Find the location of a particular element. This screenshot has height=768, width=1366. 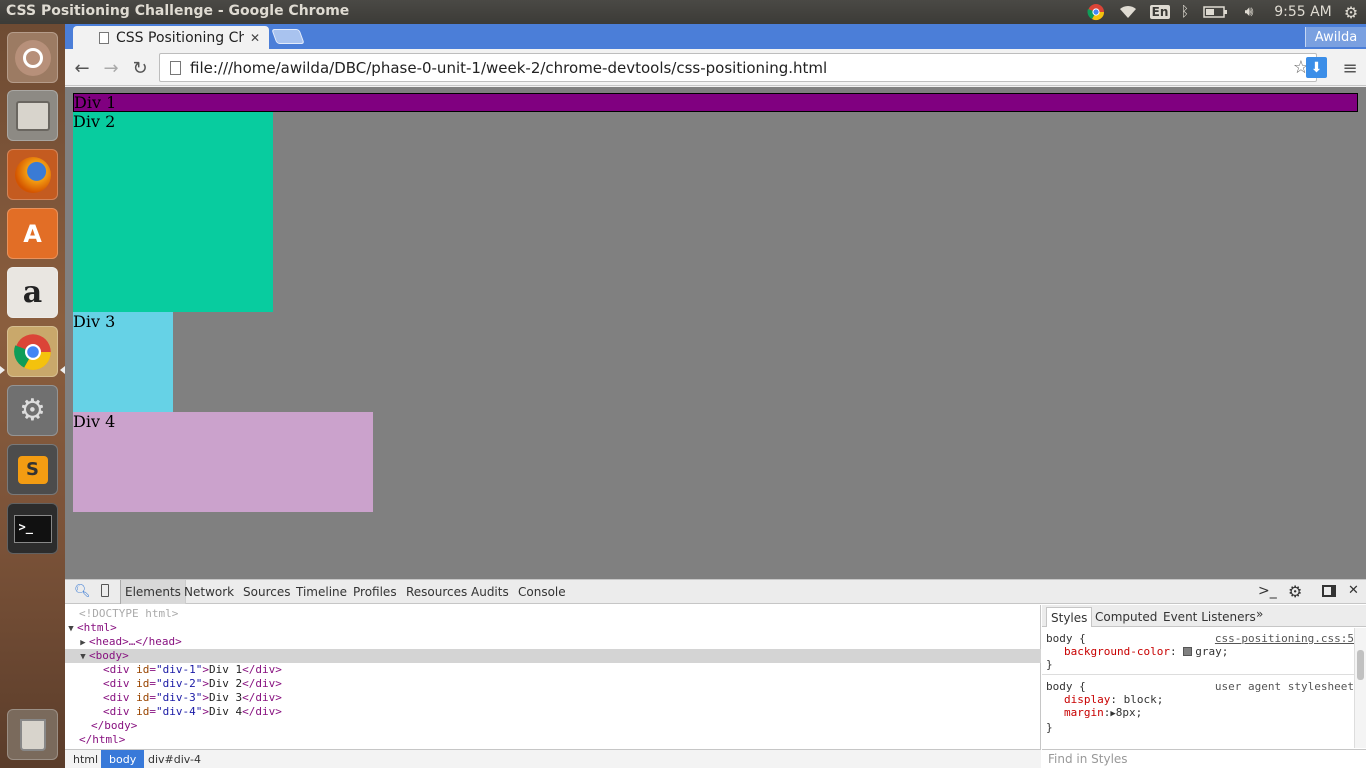

battery-icon is located at coordinates (1216, 12).